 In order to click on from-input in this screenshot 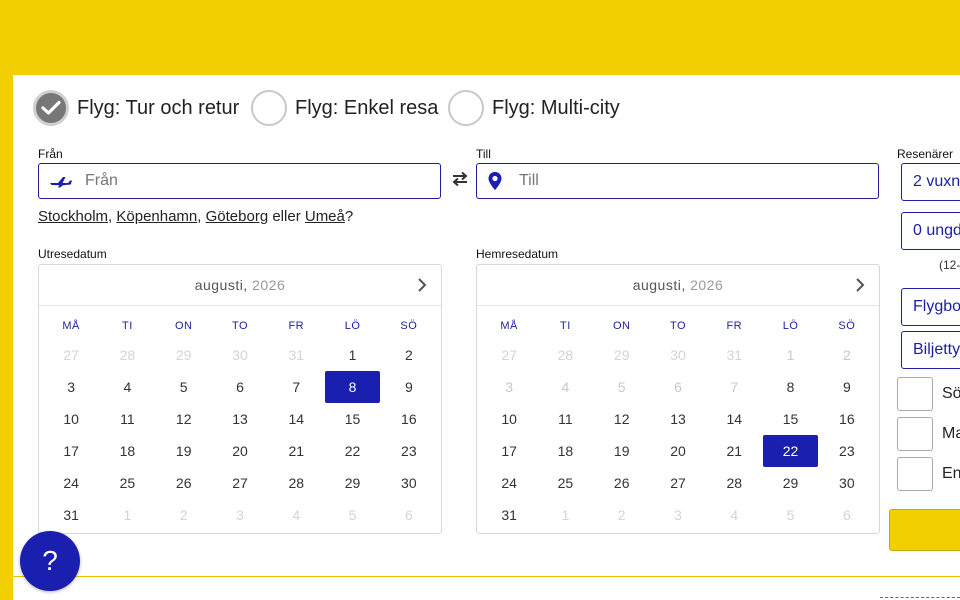, I will do `click(261, 181)`.